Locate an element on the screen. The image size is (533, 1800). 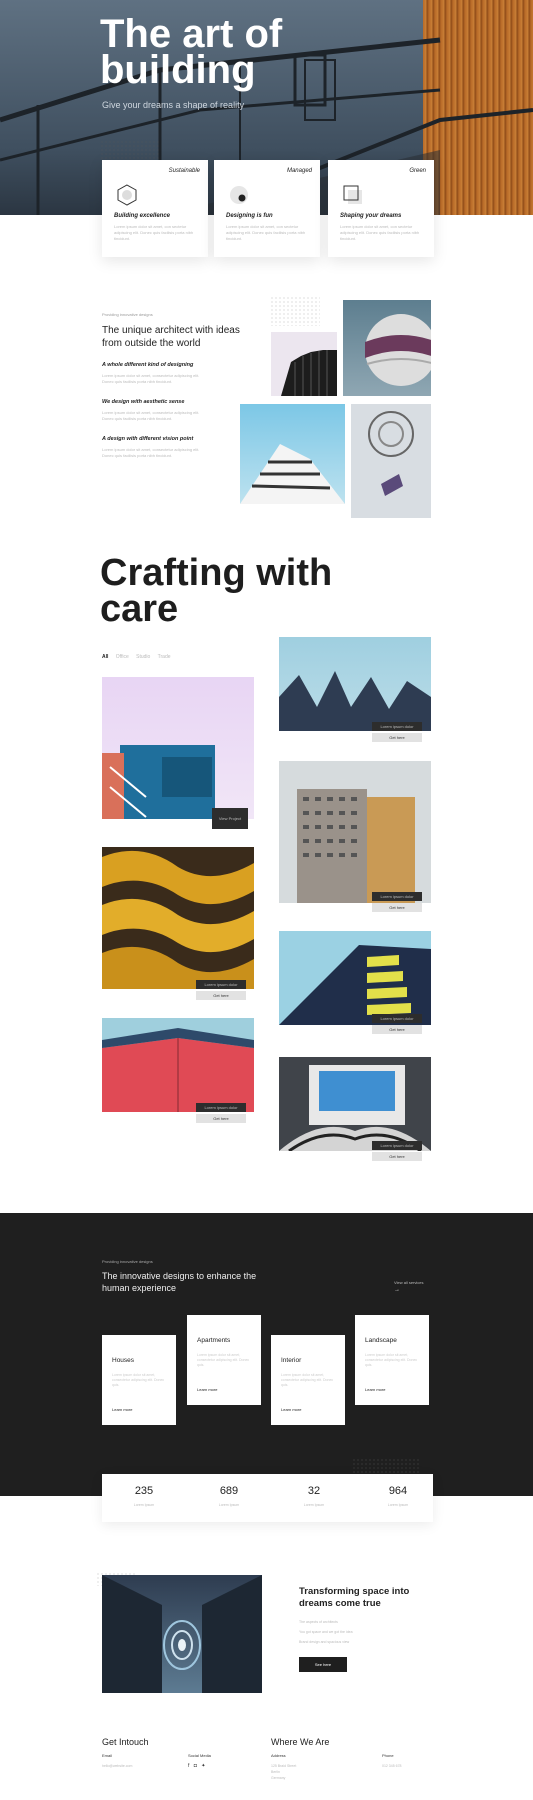
filter-trade: Trade is located at coordinates (164, 657).